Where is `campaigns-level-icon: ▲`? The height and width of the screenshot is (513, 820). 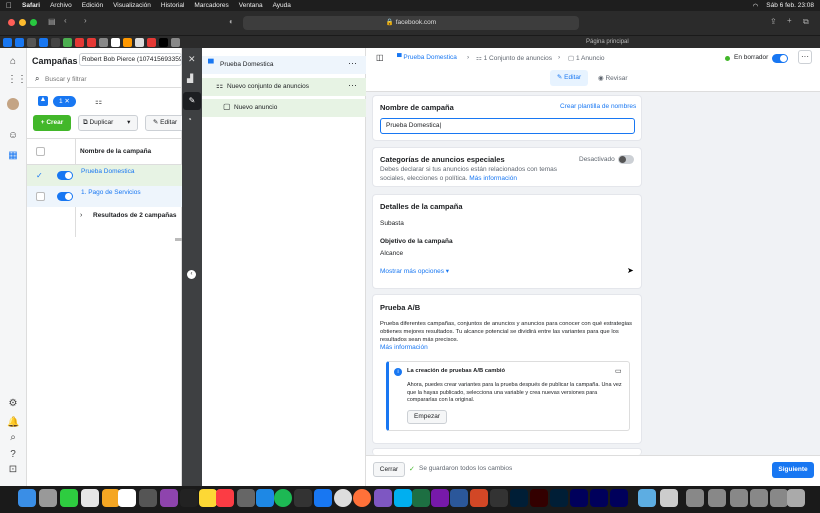 campaigns-level-icon: ▲ is located at coordinates (43, 101).